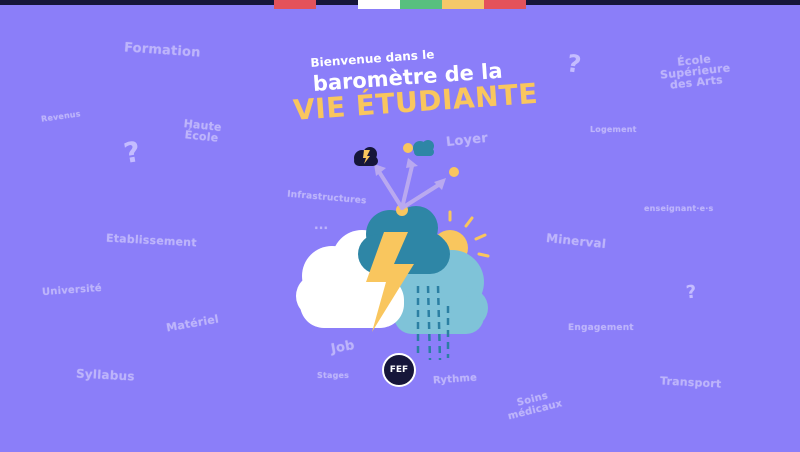 This screenshot has height=452, width=800. Describe the element at coordinates (576, 241) in the screenshot. I see `word-minerval: Minerval` at that location.